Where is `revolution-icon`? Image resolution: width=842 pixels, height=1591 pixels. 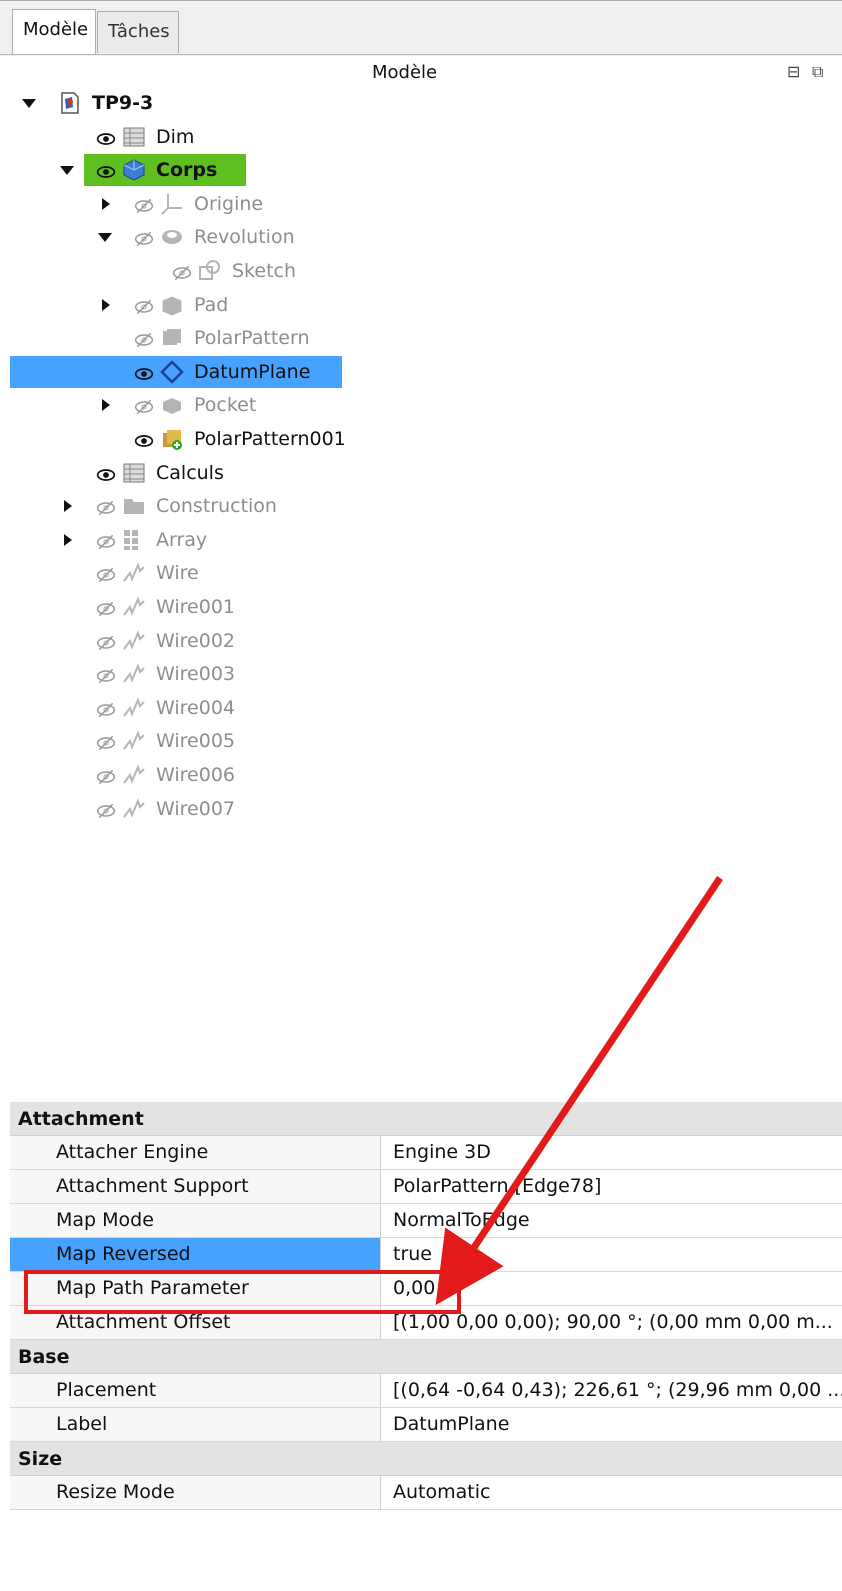
revolution-icon is located at coordinates (172, 237).